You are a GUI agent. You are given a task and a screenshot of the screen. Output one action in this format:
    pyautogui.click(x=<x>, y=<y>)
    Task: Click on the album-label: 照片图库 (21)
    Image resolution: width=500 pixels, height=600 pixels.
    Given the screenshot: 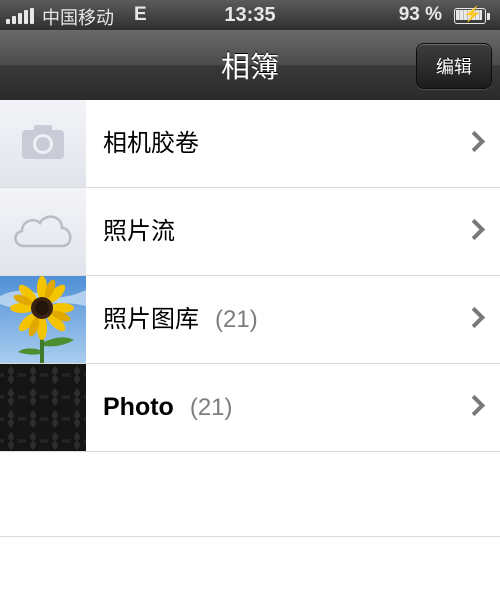 What is the action you would take?
    pyautogui.click(x=180, y=319)
    